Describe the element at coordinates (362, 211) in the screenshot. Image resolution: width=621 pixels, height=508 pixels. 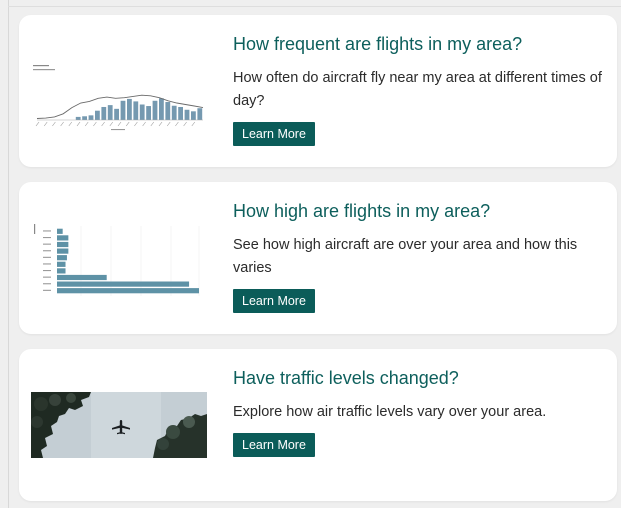
I see `card-title: How high are flights in my area?` at that location.